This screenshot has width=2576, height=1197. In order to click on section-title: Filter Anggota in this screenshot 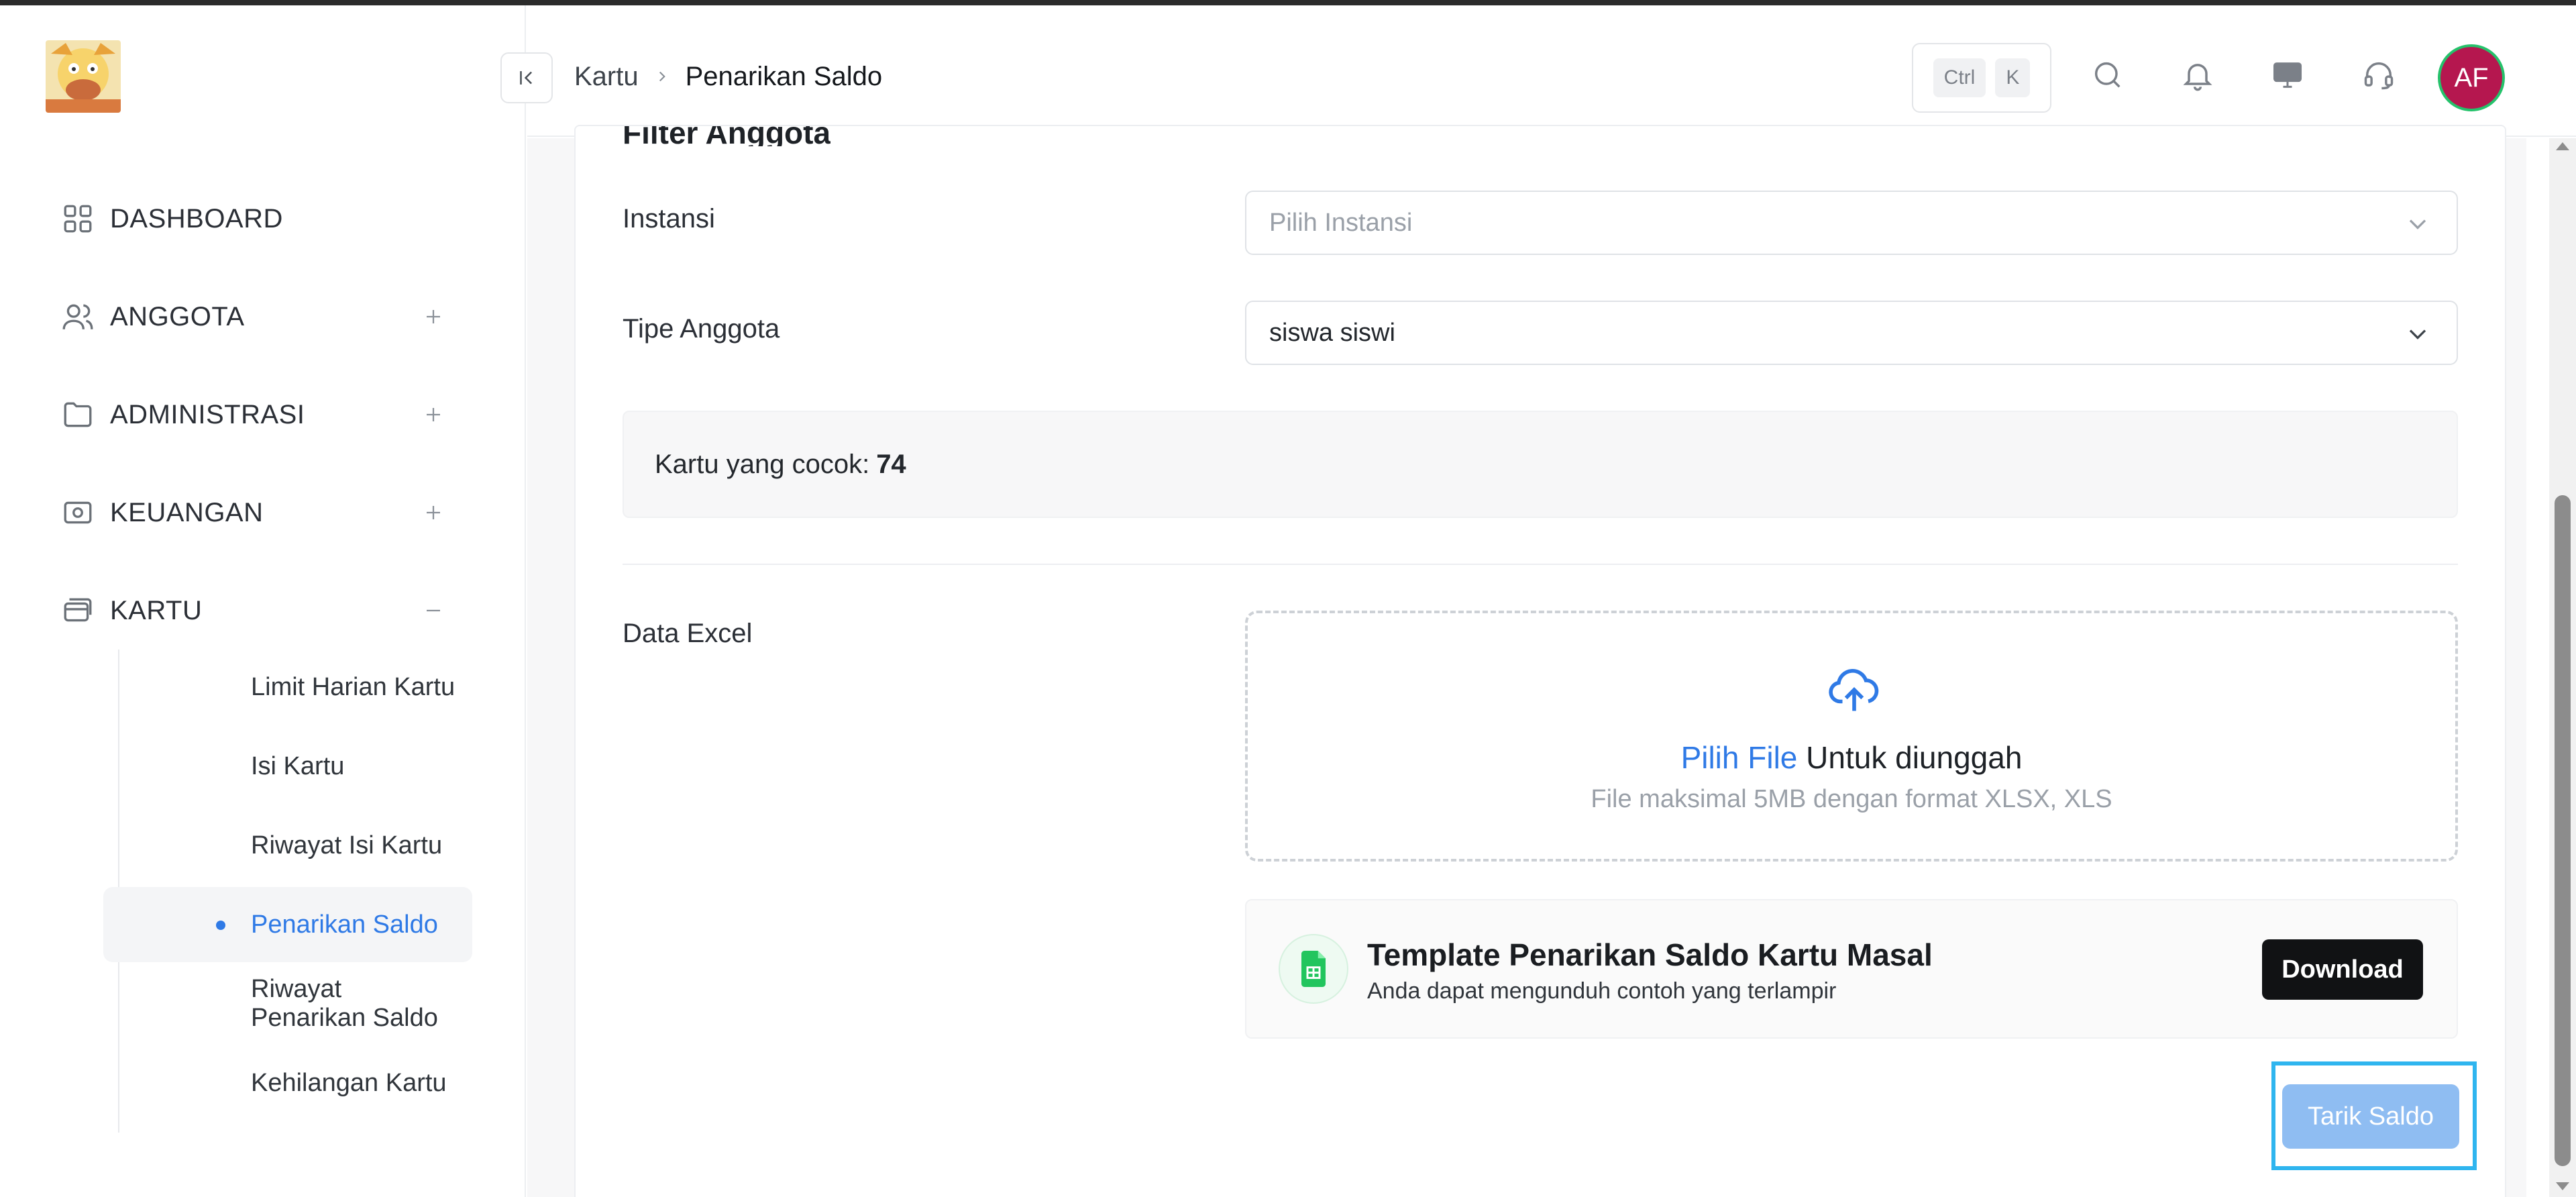, I will do `click(727, 136)`.